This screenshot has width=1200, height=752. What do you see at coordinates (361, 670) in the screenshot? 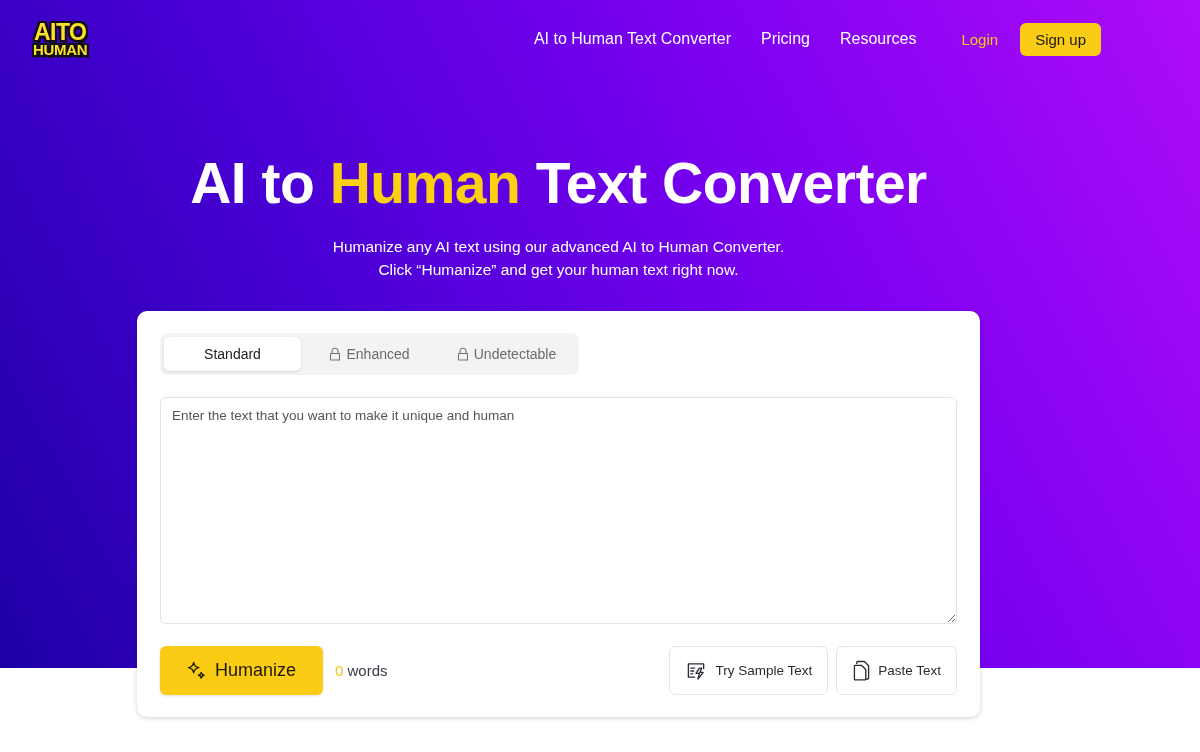
I see `word-count: 0 words` at bounding box center [361, 670].